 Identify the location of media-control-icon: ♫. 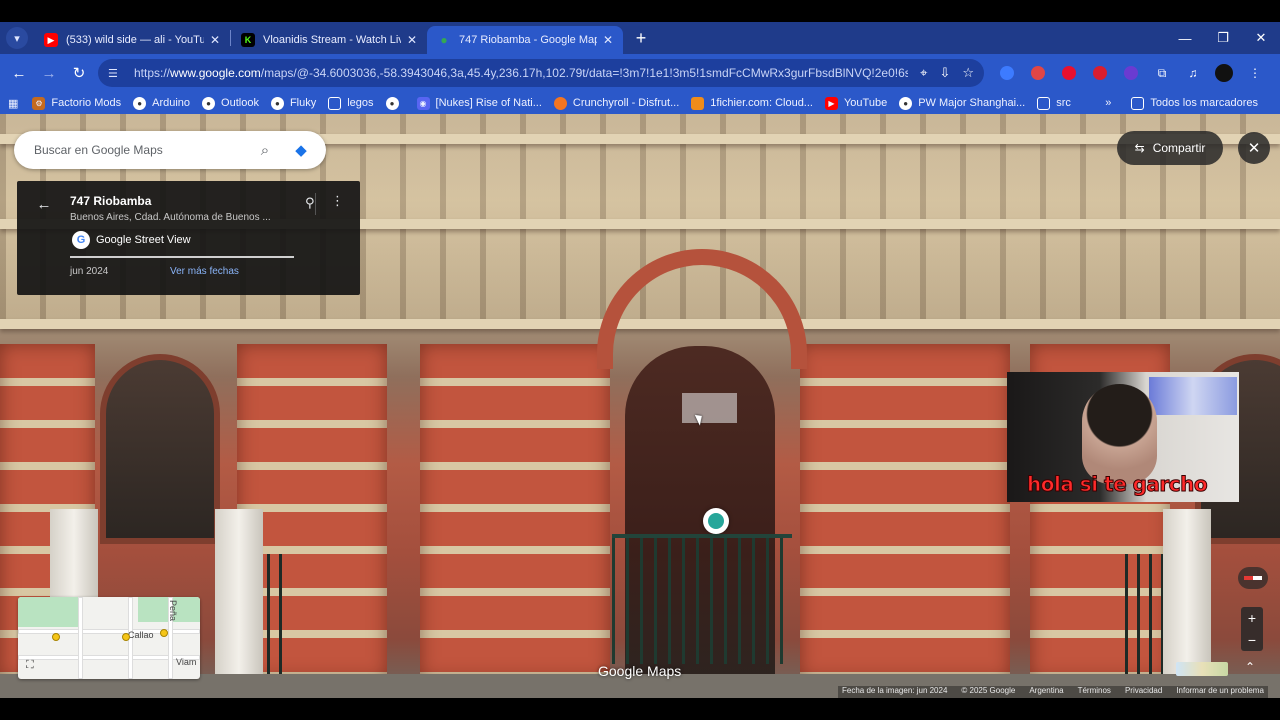
(1193, 73).